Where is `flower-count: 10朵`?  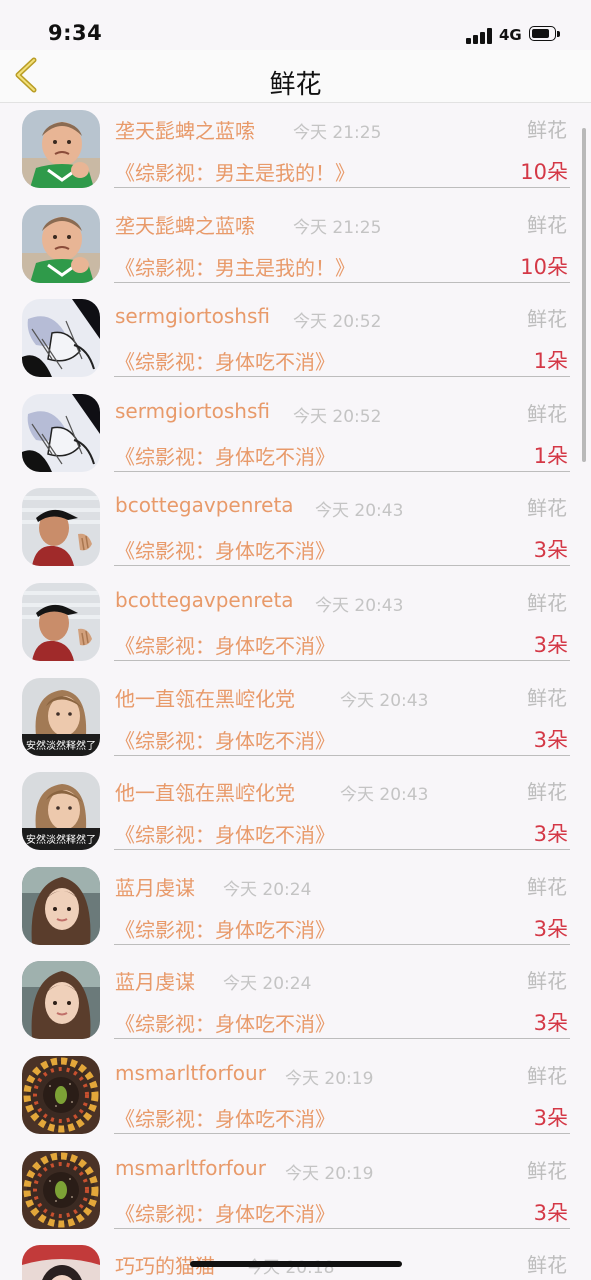 flower-count: 10朵 is located at coordinates (544, 172).